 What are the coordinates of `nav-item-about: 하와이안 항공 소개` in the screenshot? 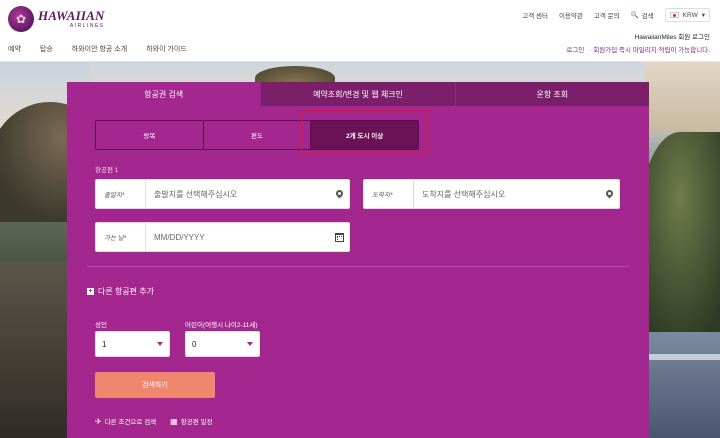 It's located at (99, 49).